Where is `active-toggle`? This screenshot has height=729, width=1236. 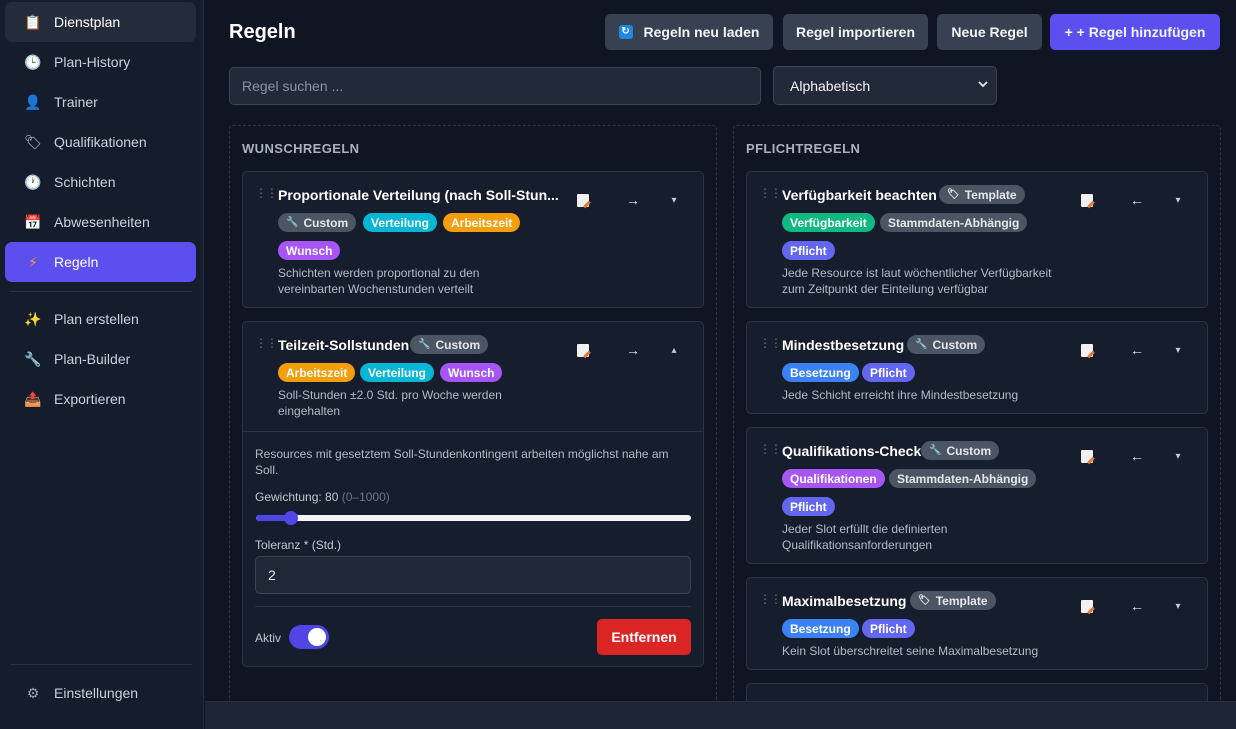
active-toggle is located at coordinates (309, 637).